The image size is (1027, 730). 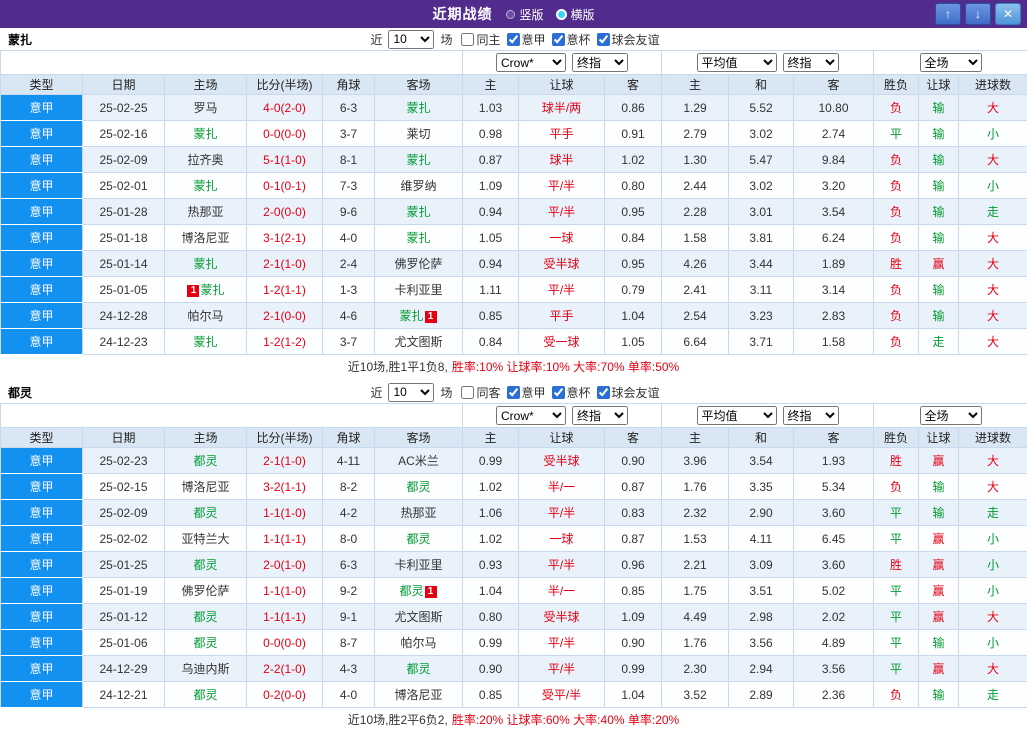 What do you see at coordinates (348, 437) in the screenshot?
I see `column-header: 角球` at bounding box center [348, 437].